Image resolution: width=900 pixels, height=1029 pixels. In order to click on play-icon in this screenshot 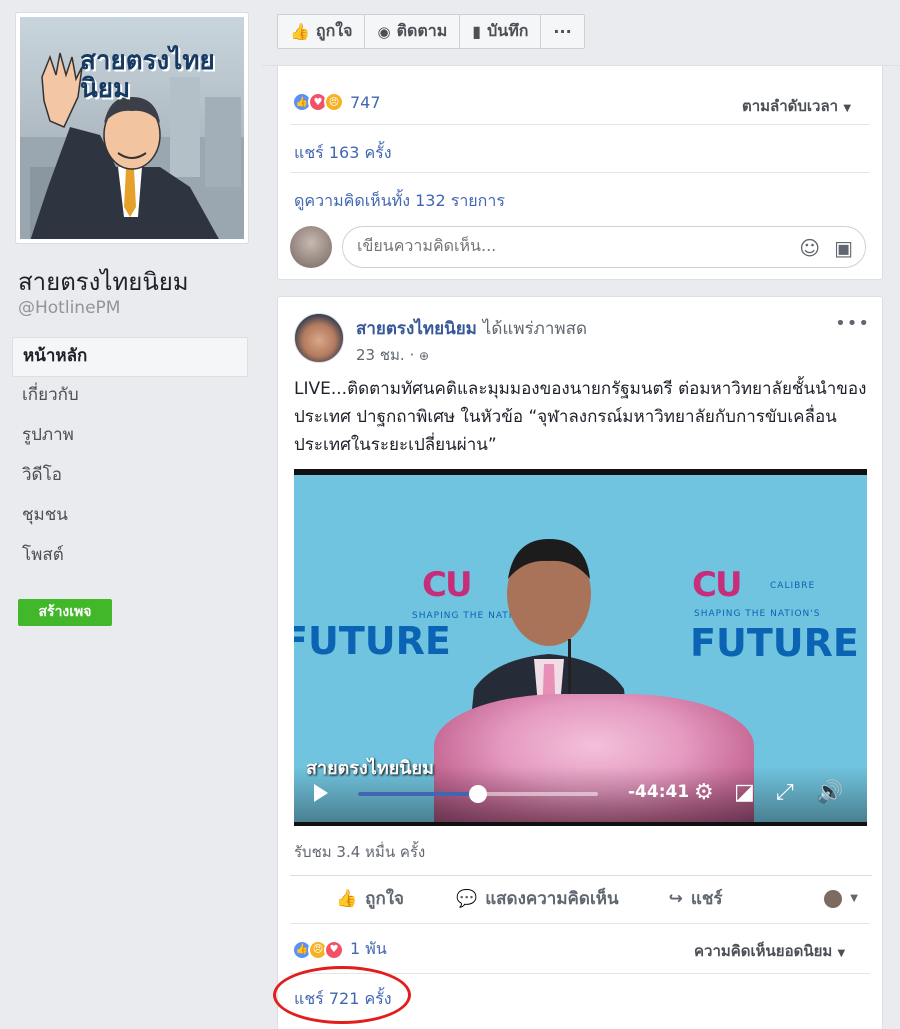, I will do `click(321, 793)`.